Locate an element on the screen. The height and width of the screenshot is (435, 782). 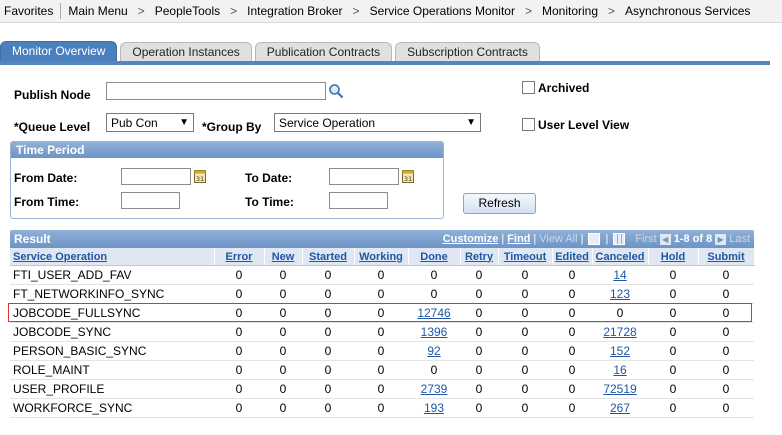
view-all-link: View All is located at coordinates (558, 239).